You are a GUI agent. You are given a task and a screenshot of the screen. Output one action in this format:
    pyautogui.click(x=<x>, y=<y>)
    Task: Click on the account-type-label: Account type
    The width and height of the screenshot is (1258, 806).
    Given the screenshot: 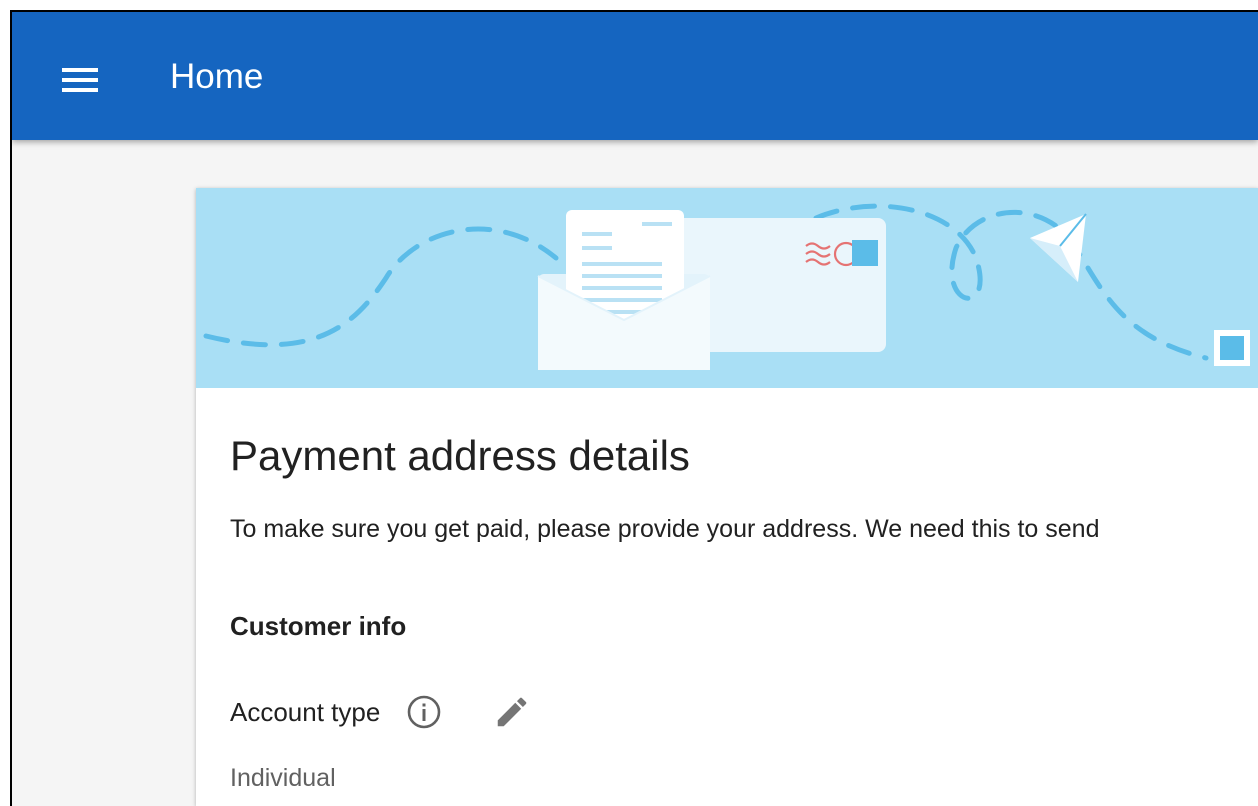 What is the action you would take?
    pyautogui.click(x=305, y=711)
    